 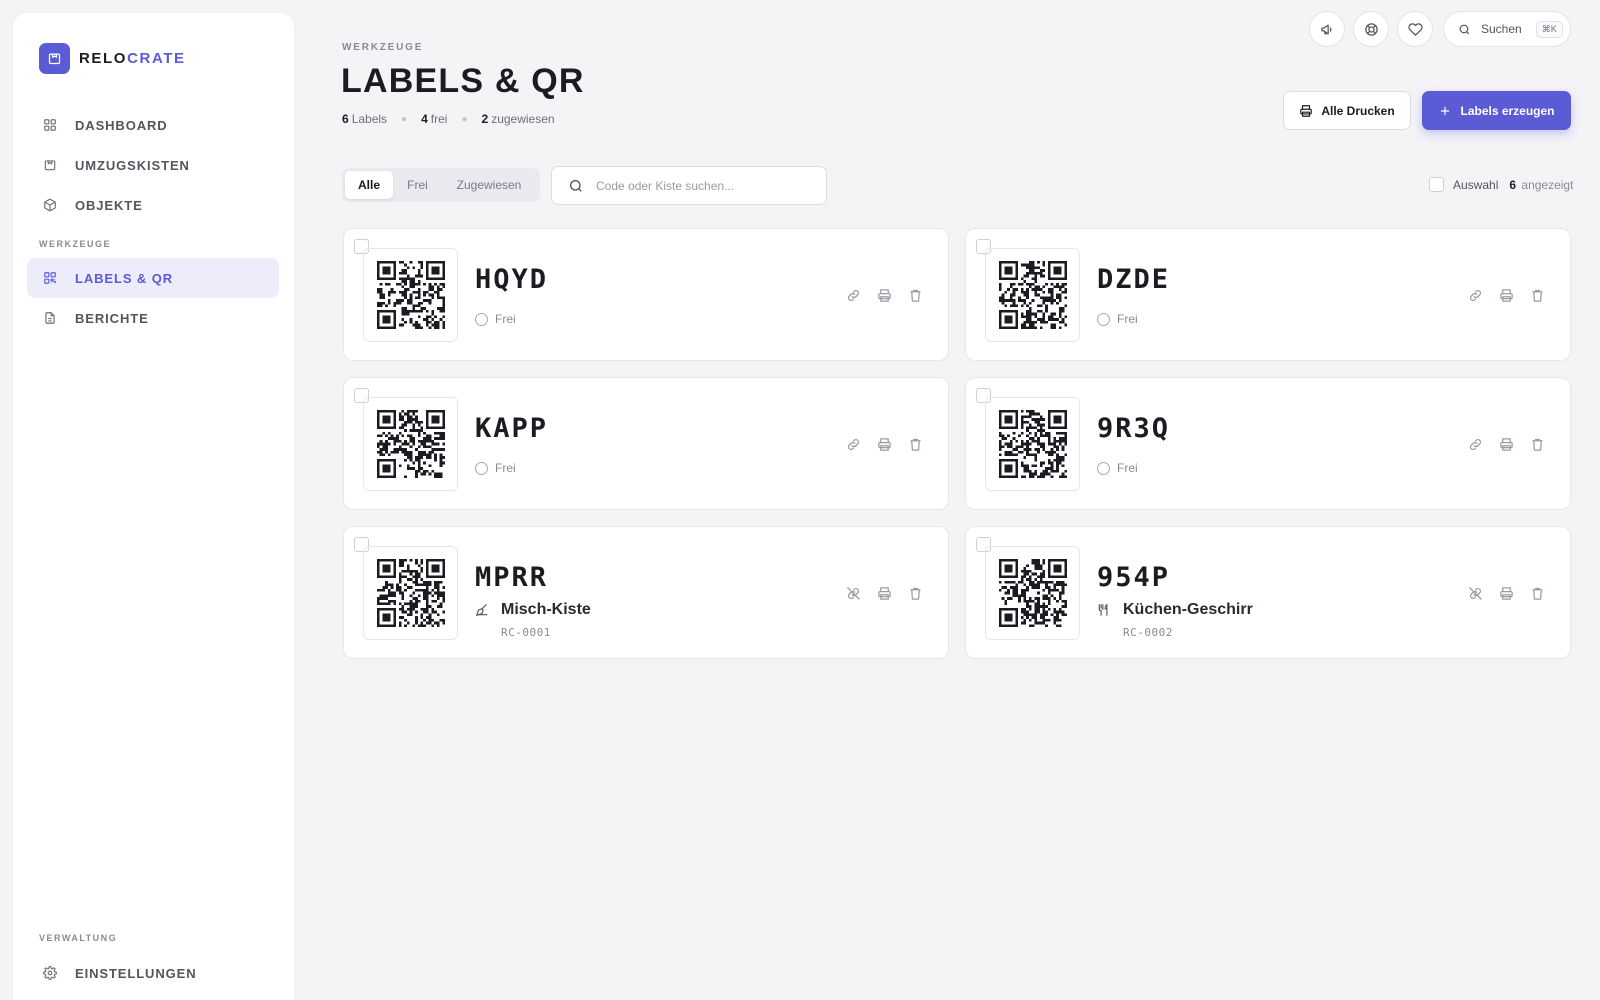 I want to click on crate-id: RC-0002, so click(x=1148, y=632).